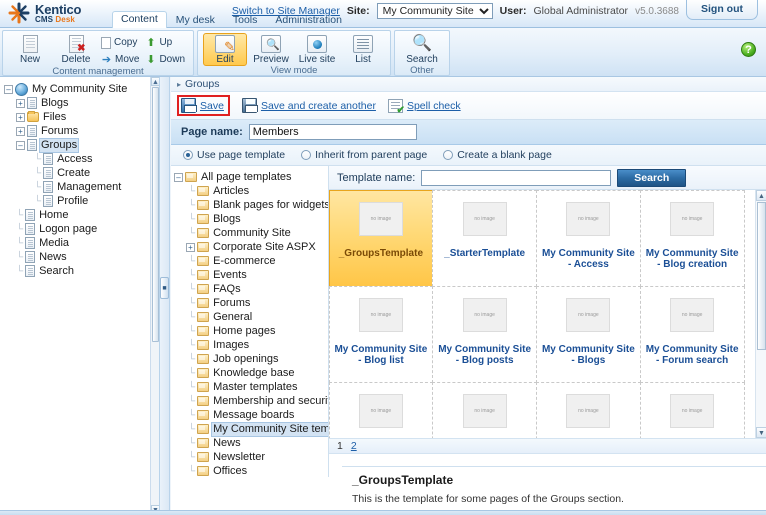 This screenshot has height=515, width=766. I want to click on tree-node-logon-page: └ Logon page, so click(77, 229).